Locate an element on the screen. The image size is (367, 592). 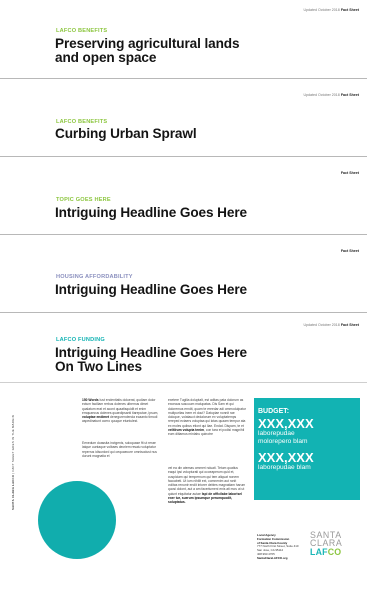
topic-tag: LAFCO FUNDING is located at coordinates (80, 340).